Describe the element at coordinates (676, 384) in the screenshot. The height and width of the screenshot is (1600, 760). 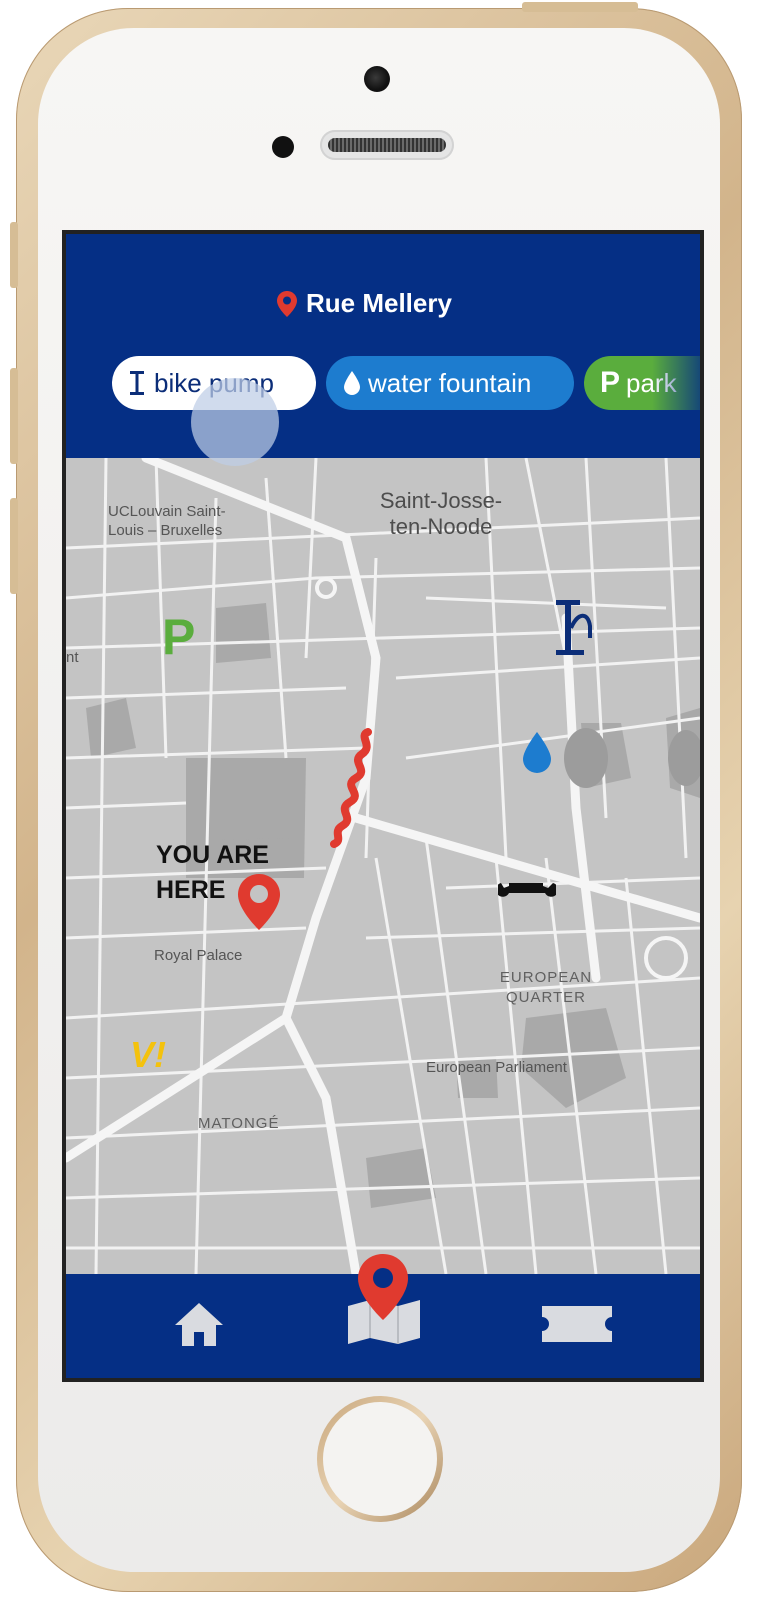
I see `chip-scroll-fade` at that location.